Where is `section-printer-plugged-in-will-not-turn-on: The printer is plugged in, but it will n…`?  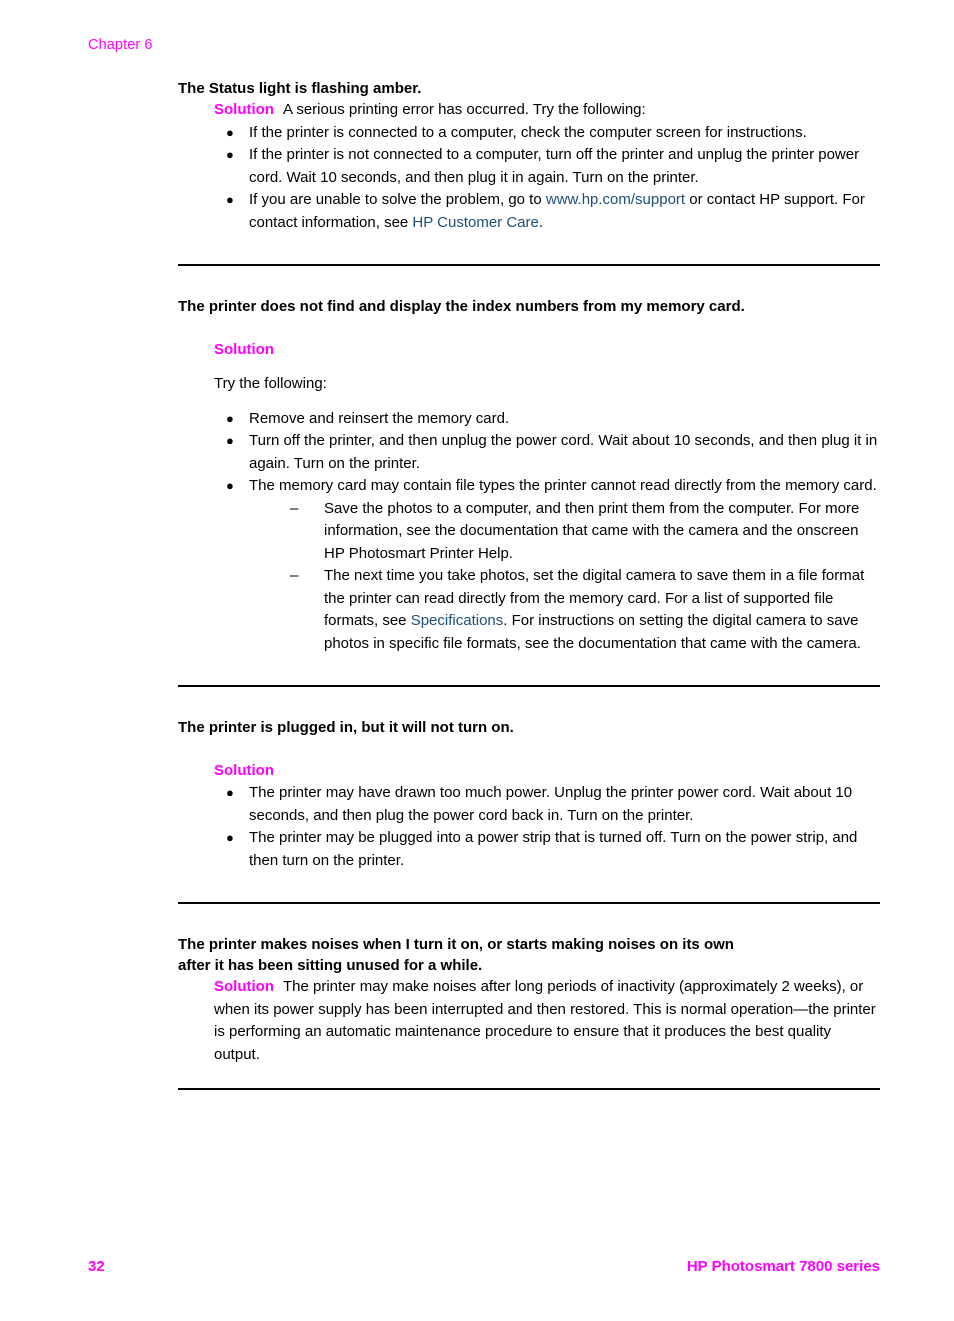
section-printer-plugged-in-will-not-turn-on: The printer is plugged in, but it will n… is located at coordinates (529, 825).